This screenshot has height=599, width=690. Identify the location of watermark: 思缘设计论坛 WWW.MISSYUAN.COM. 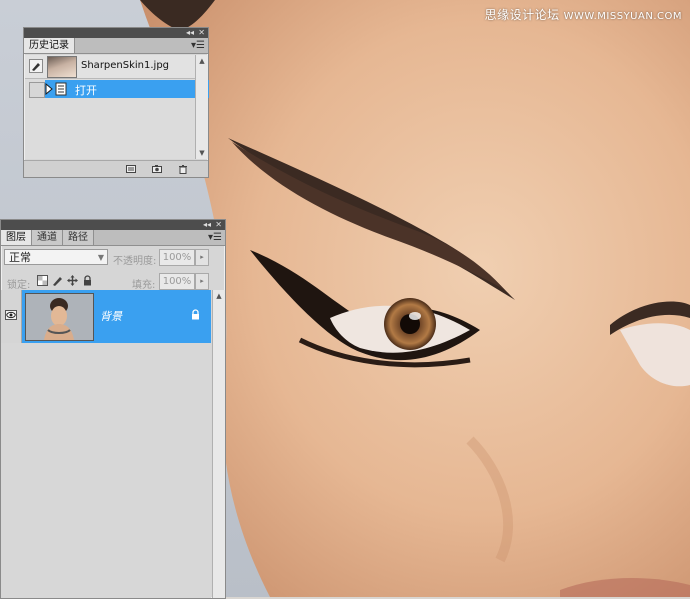
(583, 14).